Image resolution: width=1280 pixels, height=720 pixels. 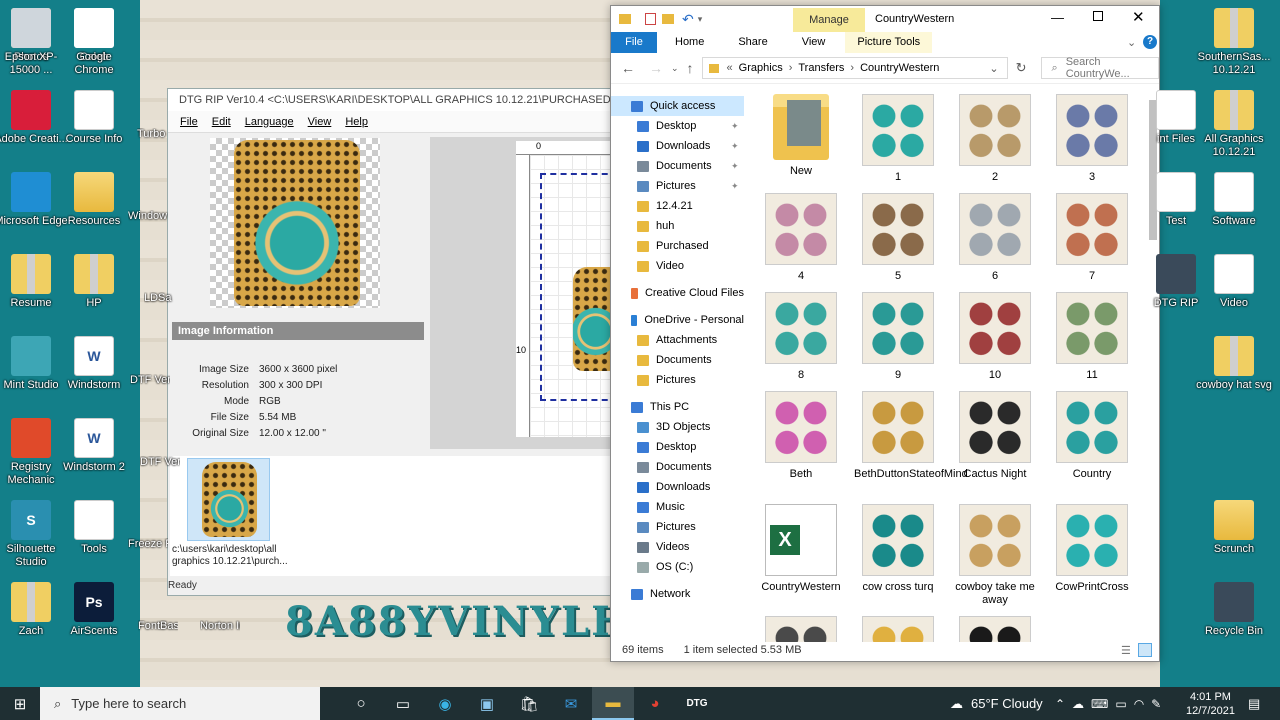 I want to click on overflow-chevron: «, so click(x=730, y=68).